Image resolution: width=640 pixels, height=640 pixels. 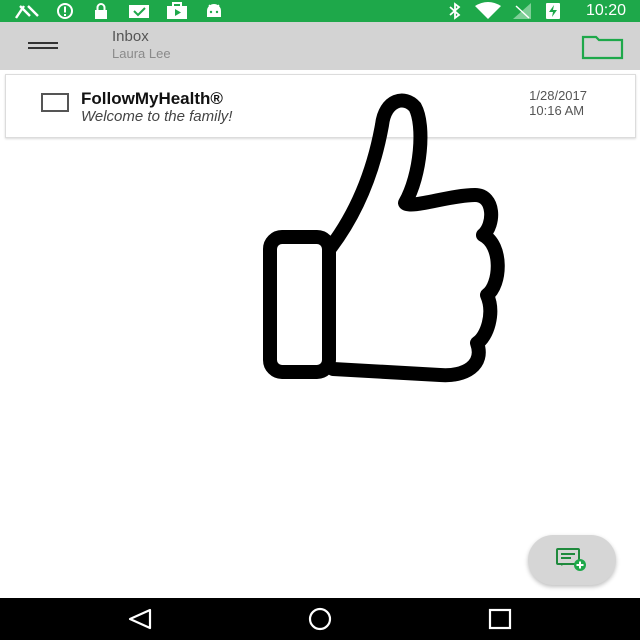 I want to click on android-icon, so click(x=214, y=11).